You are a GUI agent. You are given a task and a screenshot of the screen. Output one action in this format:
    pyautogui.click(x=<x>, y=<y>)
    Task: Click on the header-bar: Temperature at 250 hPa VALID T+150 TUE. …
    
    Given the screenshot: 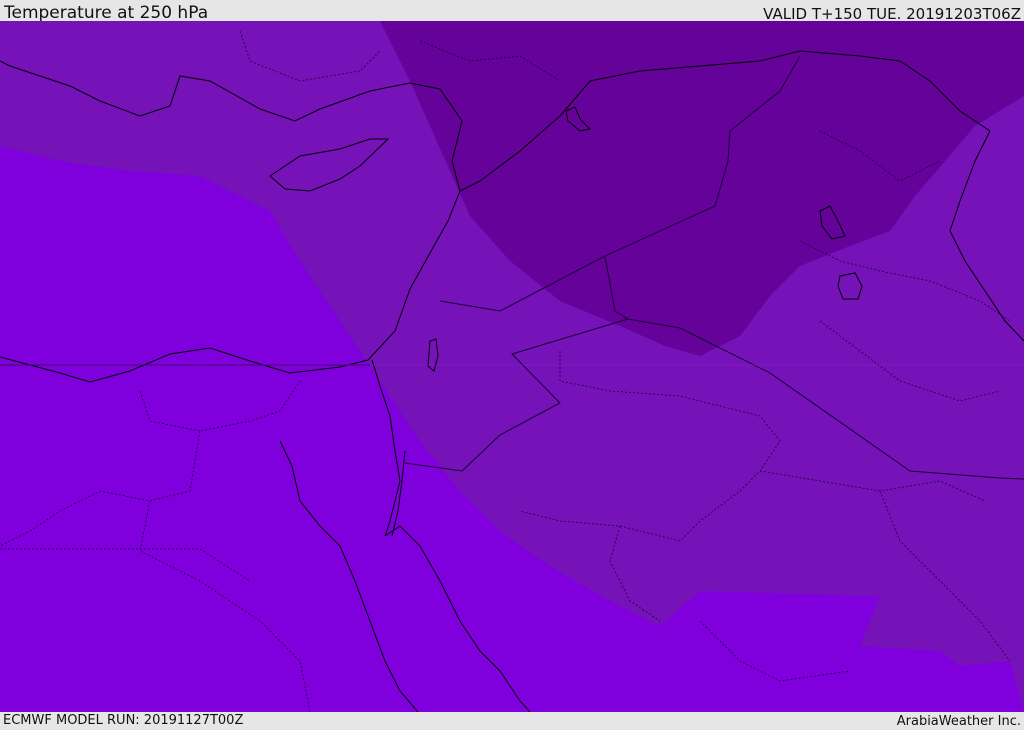 What is the action you would take?
    pyautogui.click(x=512, y=11)
    